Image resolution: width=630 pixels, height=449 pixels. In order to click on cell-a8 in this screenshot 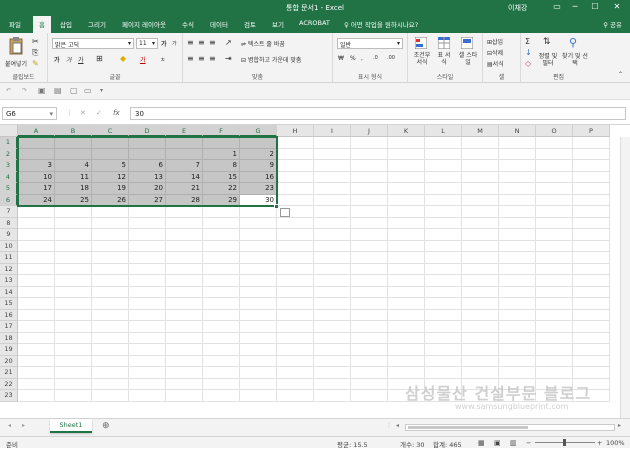, I will do `click(36, 223)`.